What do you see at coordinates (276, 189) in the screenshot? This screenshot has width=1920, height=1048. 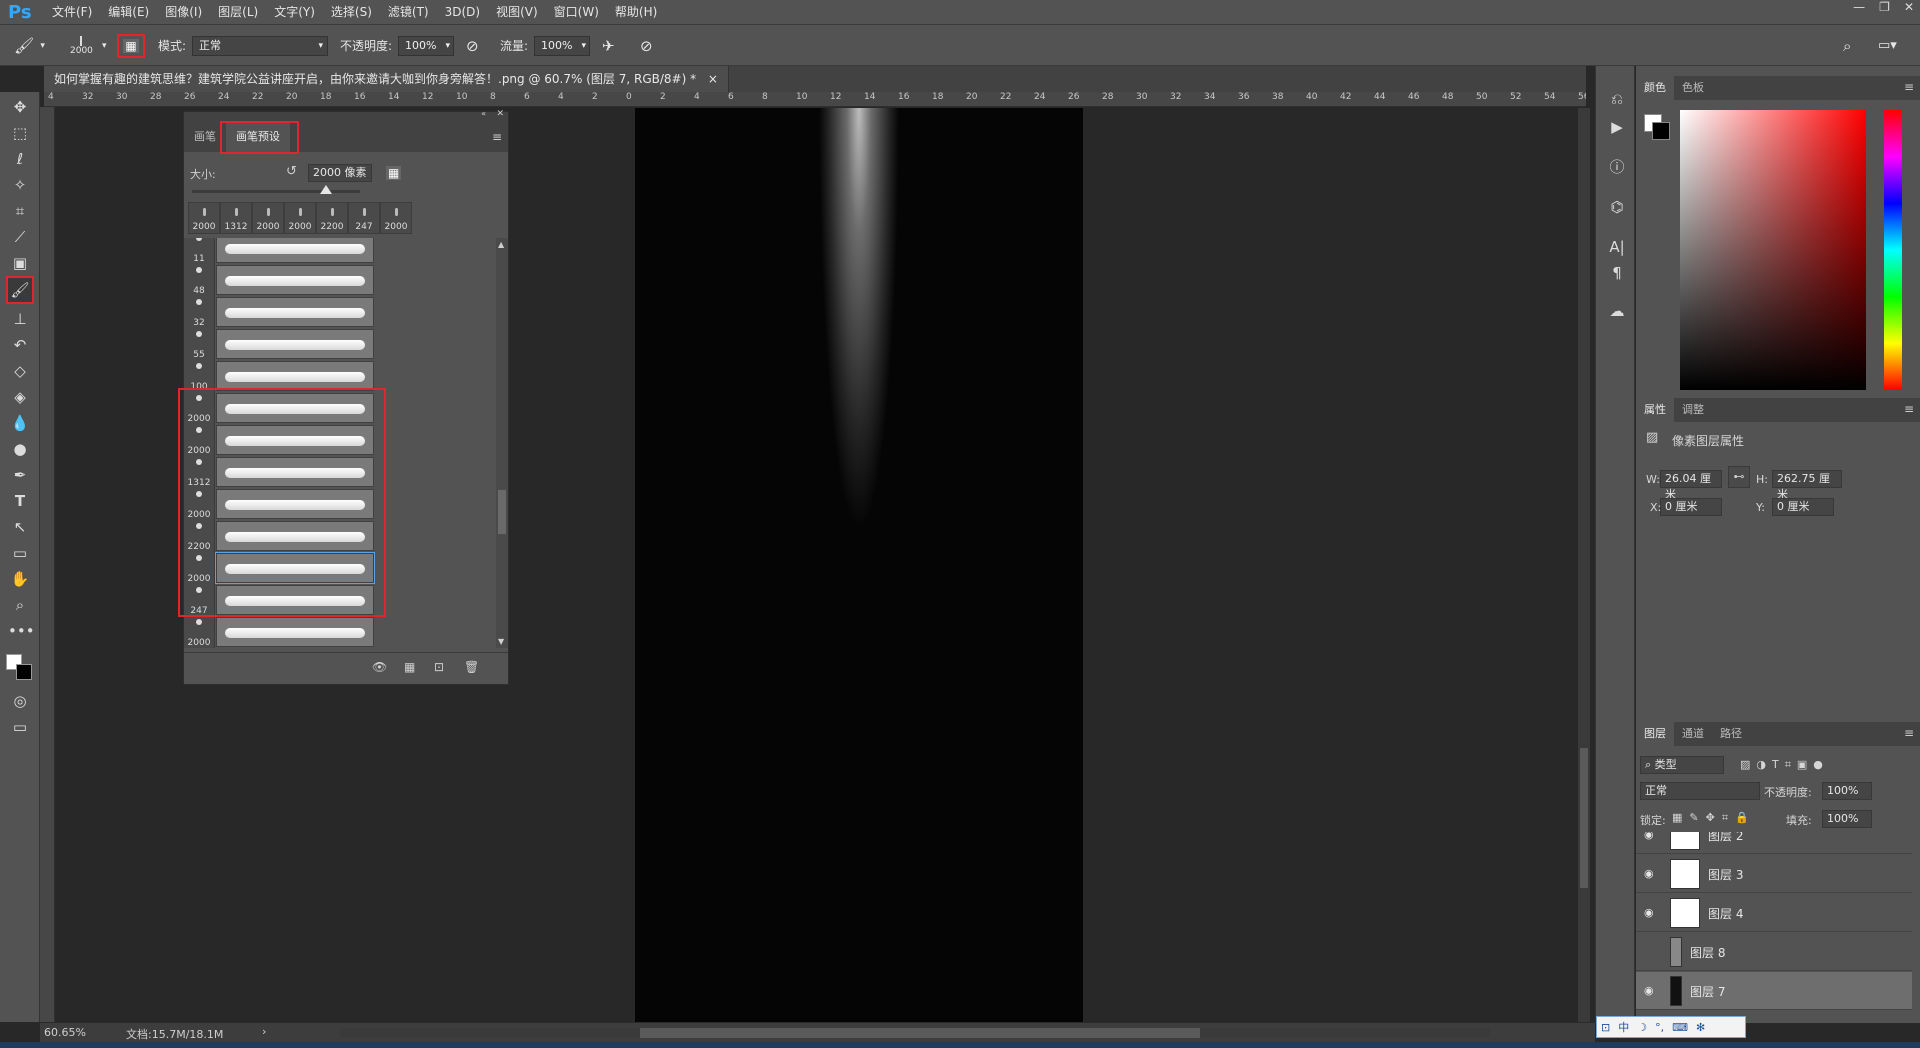 I see `size-slider` at bounding box center [276, 189].